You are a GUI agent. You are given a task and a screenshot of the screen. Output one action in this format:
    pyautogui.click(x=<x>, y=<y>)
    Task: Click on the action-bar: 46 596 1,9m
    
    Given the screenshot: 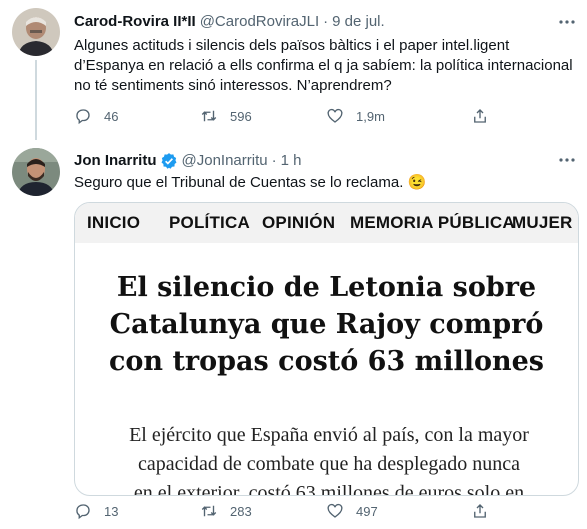 What is the action you would take?
    pyautogui.click(x=314, y=116)
    